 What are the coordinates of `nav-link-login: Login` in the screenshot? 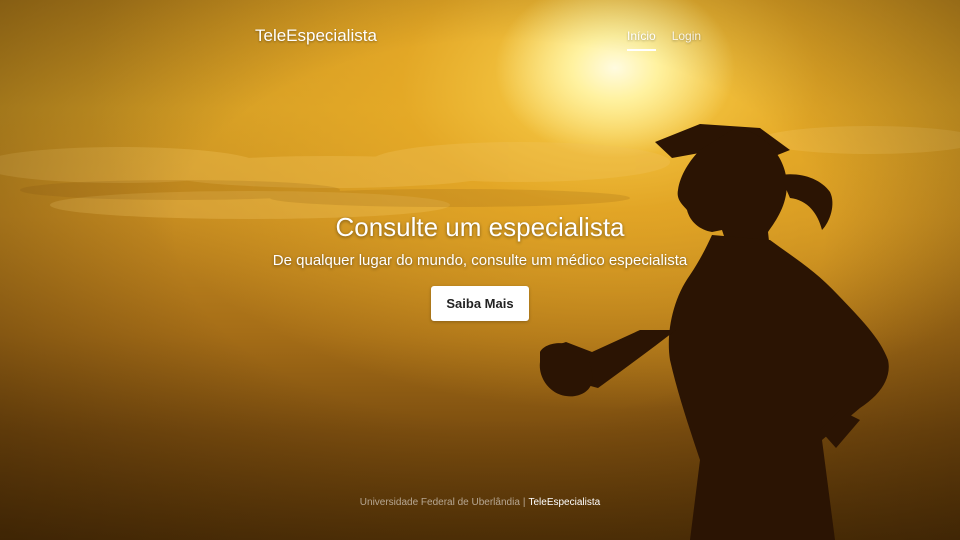 It's located at (686, 40).